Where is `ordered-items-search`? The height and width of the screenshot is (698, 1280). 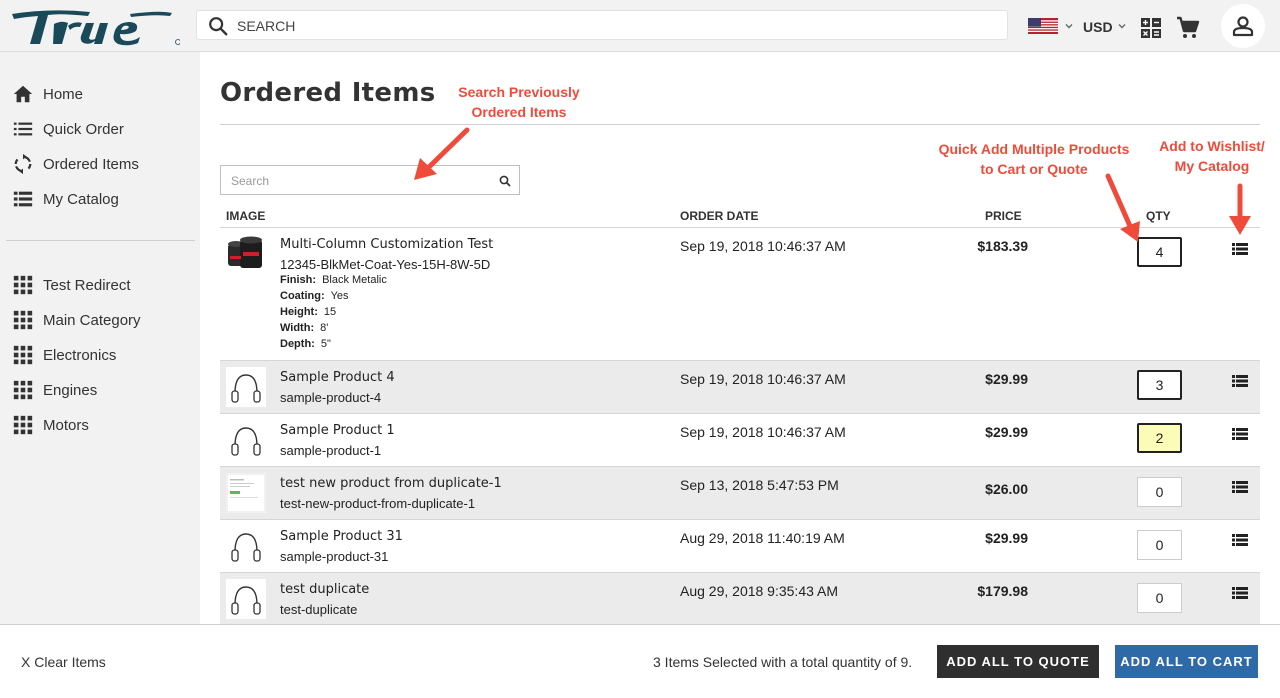 ordered-items-search is located at coordinates (370, 180).